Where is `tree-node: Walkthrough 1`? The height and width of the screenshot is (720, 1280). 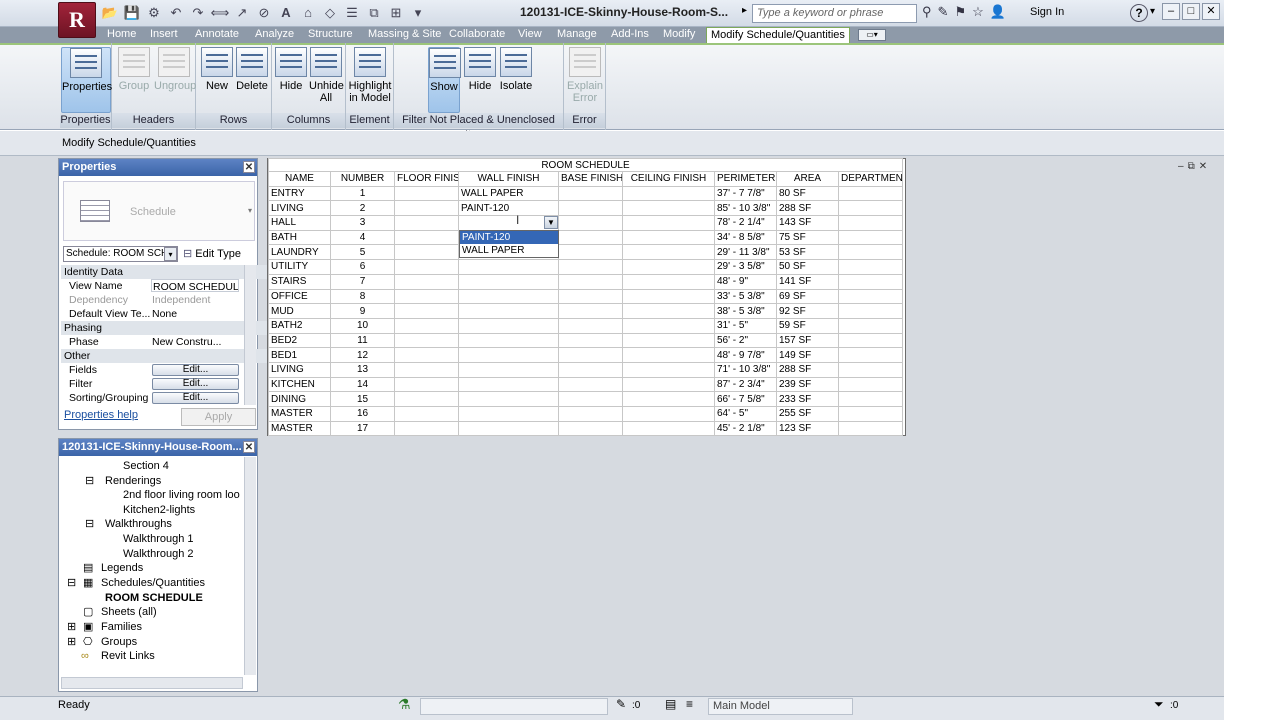
tree-node: Walkthrough 1 is located at coordinates (158, 539).